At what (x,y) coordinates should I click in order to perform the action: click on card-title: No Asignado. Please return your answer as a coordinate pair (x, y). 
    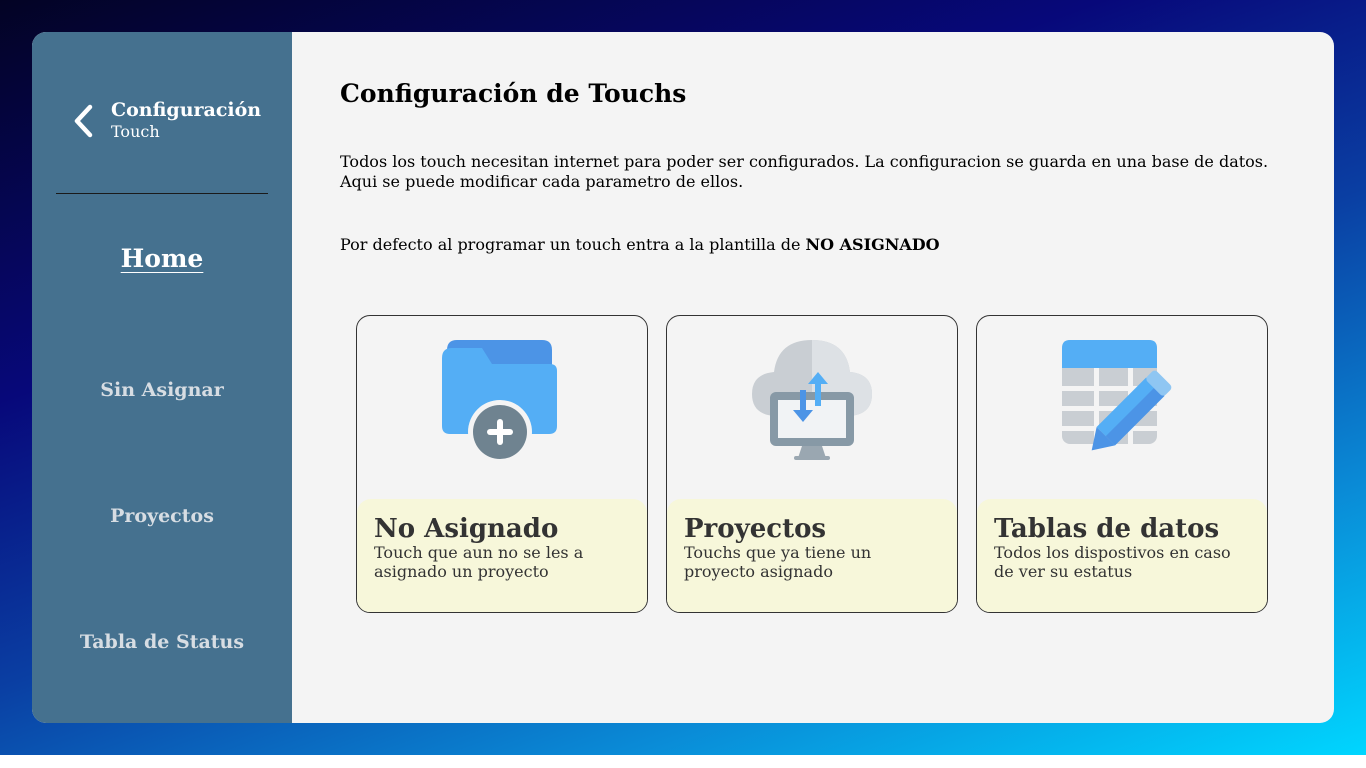
    Looking at the image, I should click on (466, 529).